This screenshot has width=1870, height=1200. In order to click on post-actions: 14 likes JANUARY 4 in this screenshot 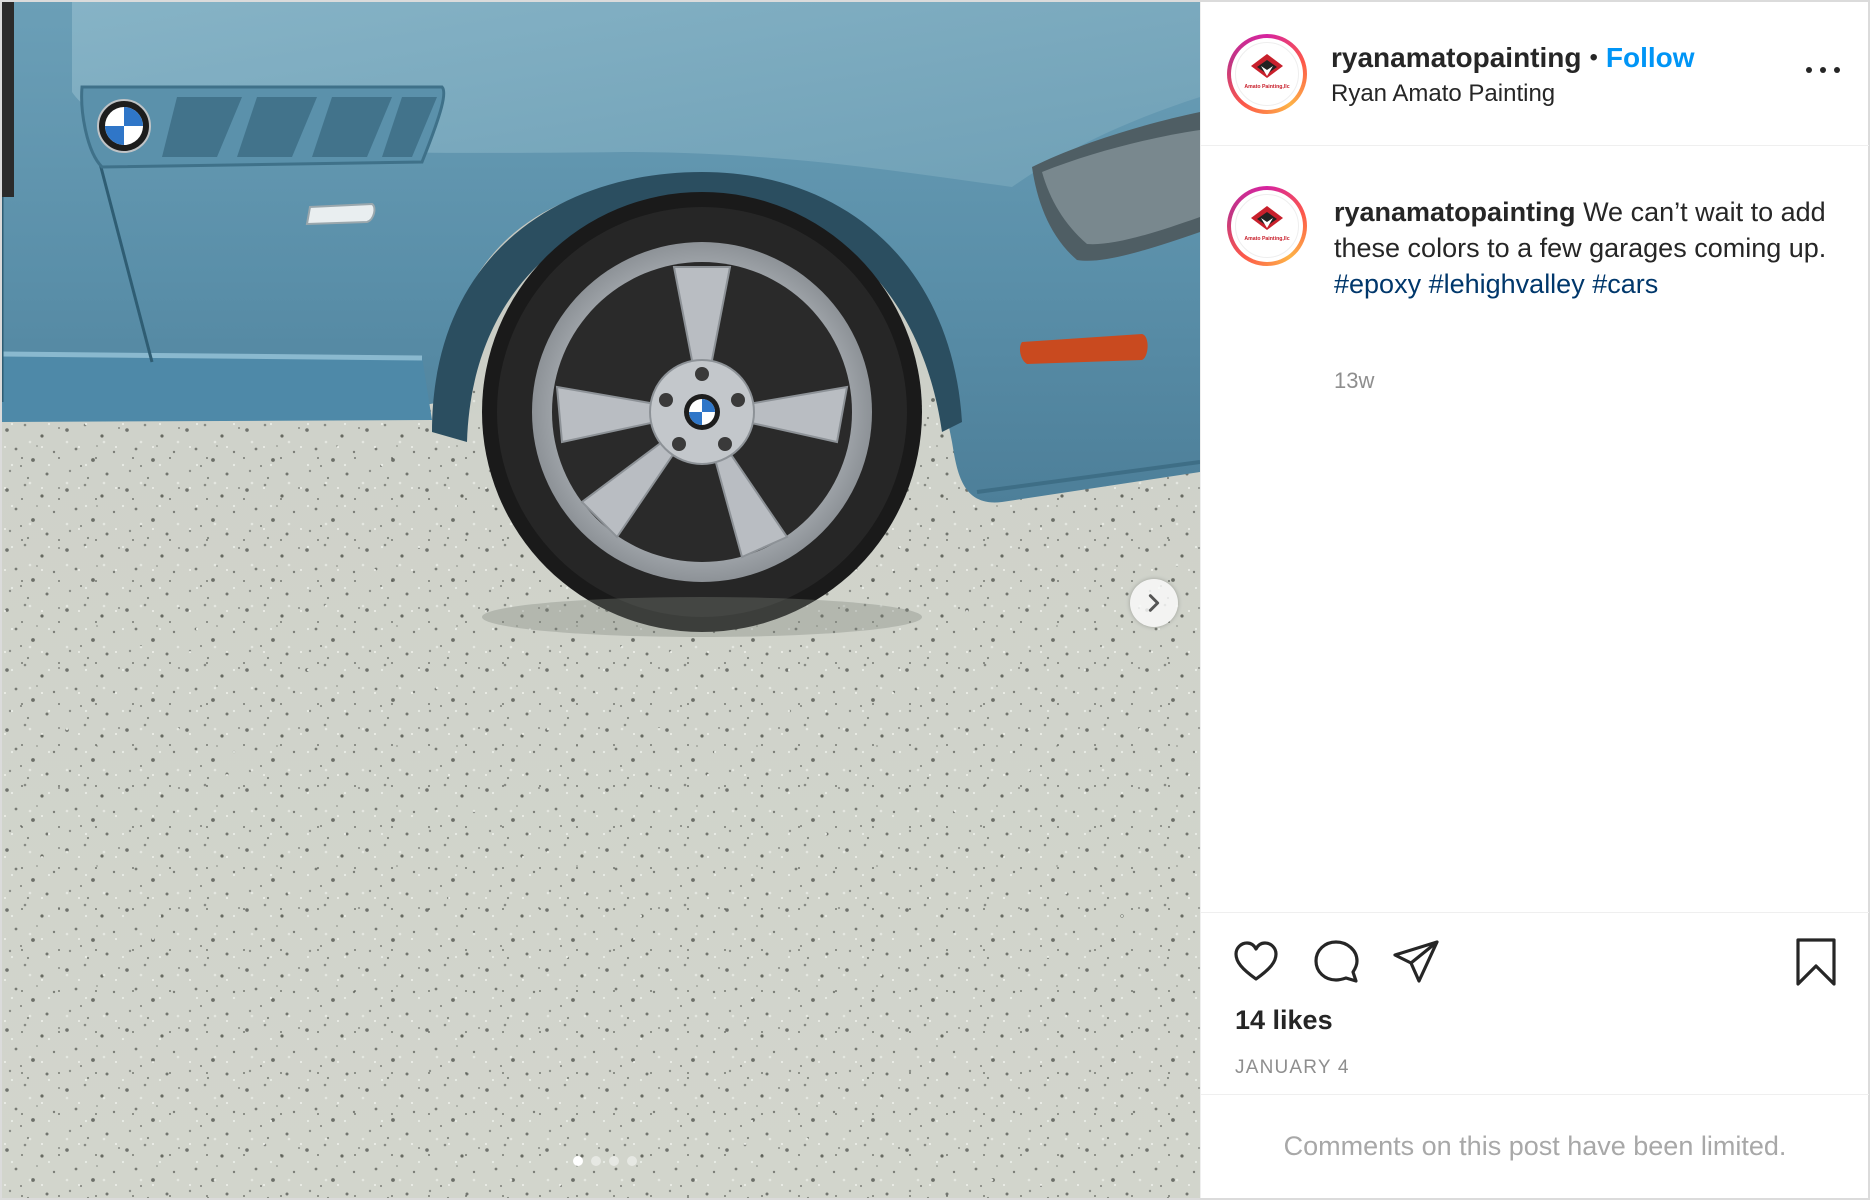, I will do `click(1535, 1003)`.